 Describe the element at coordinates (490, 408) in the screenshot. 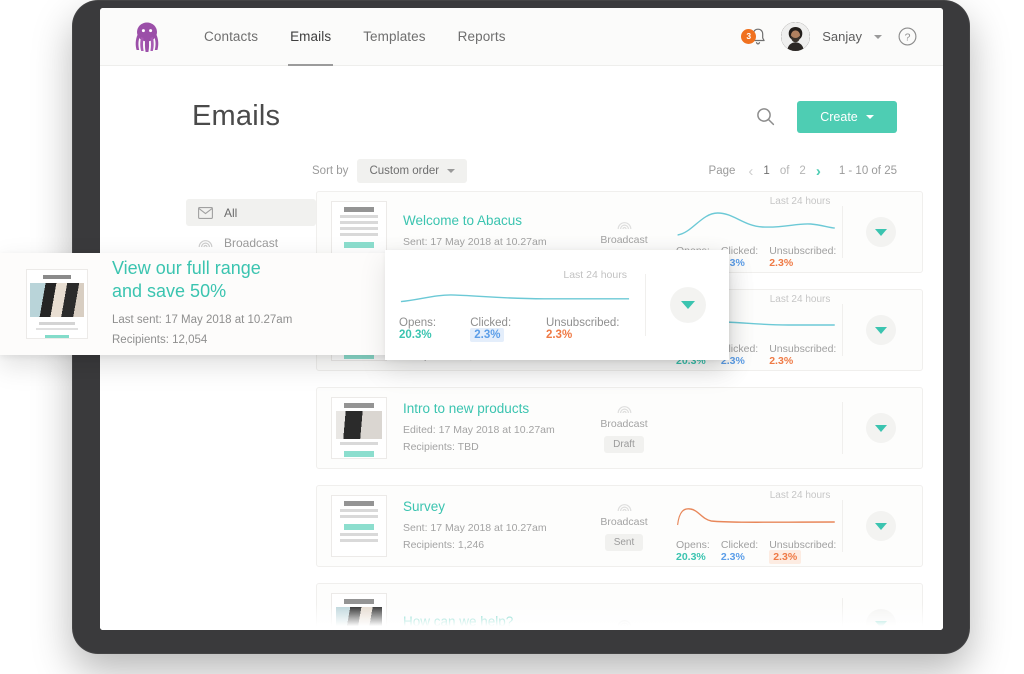

I see `email-title: Intro to new products` at that location.